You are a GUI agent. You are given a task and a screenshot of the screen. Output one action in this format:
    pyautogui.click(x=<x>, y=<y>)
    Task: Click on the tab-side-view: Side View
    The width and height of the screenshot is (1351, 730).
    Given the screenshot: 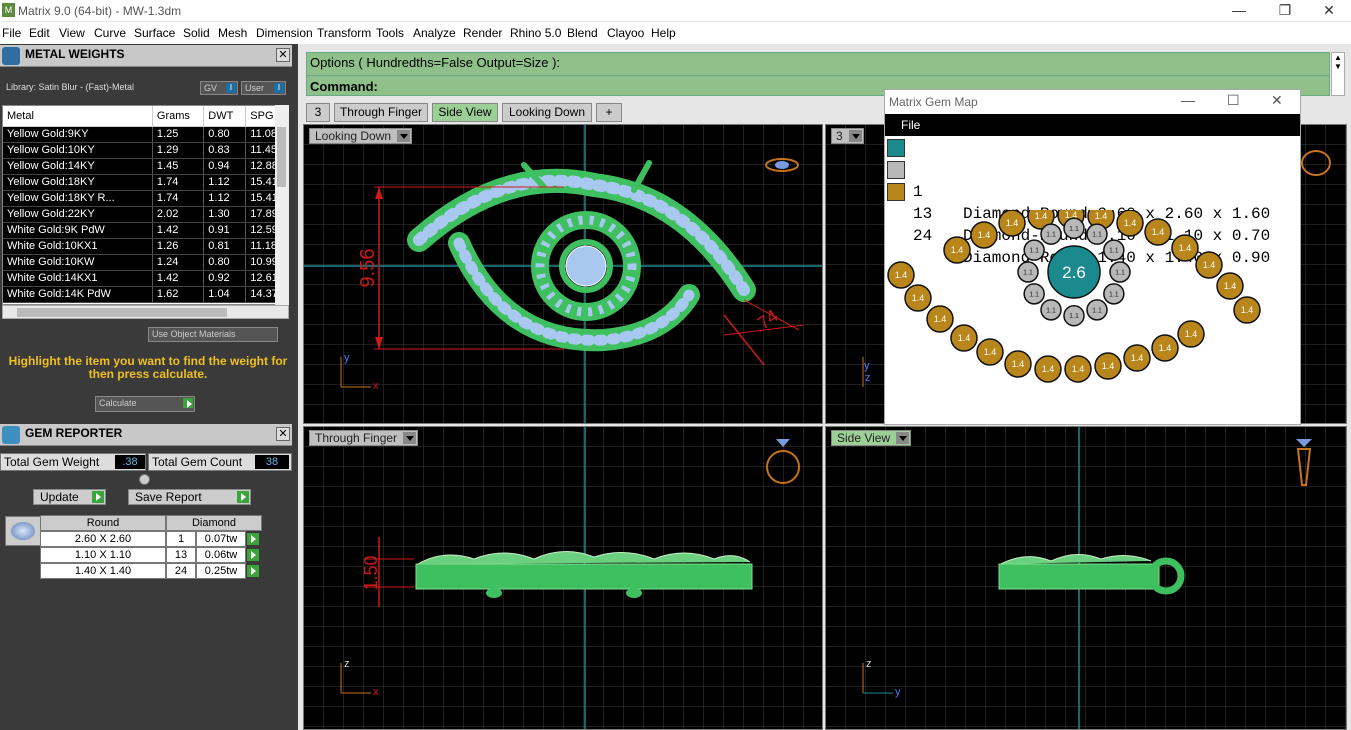 What is the action you would take?
    pyautogui.click(x=465, y=112)
    